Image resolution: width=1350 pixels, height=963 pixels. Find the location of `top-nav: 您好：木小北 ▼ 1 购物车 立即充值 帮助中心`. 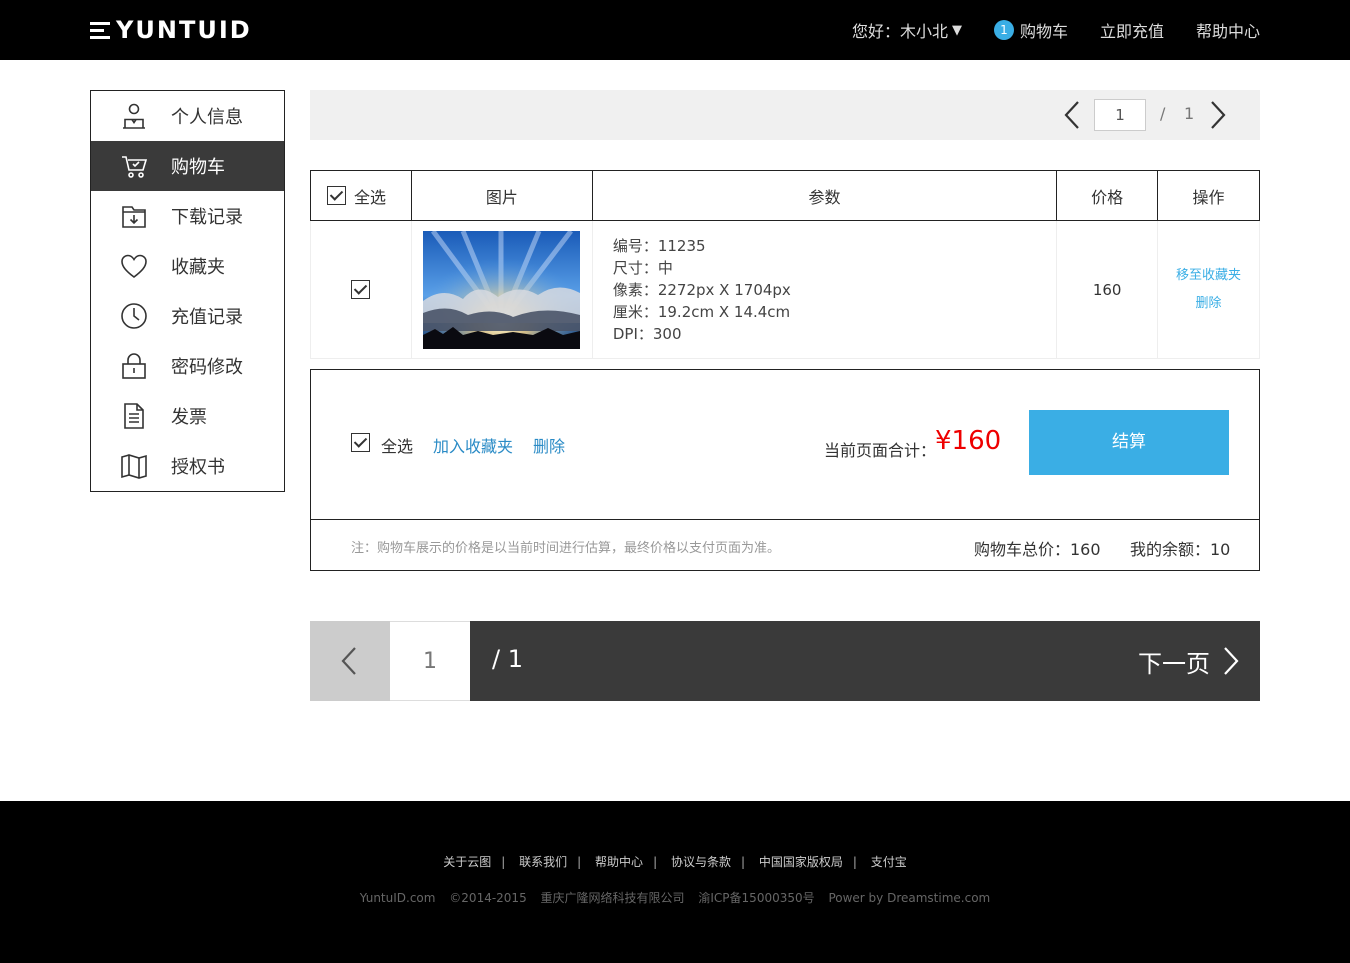

top-nav: 您好：木小北 ▼ 1 购物车 立即充值 帮助中心 is located at coordinates (1056, 30).